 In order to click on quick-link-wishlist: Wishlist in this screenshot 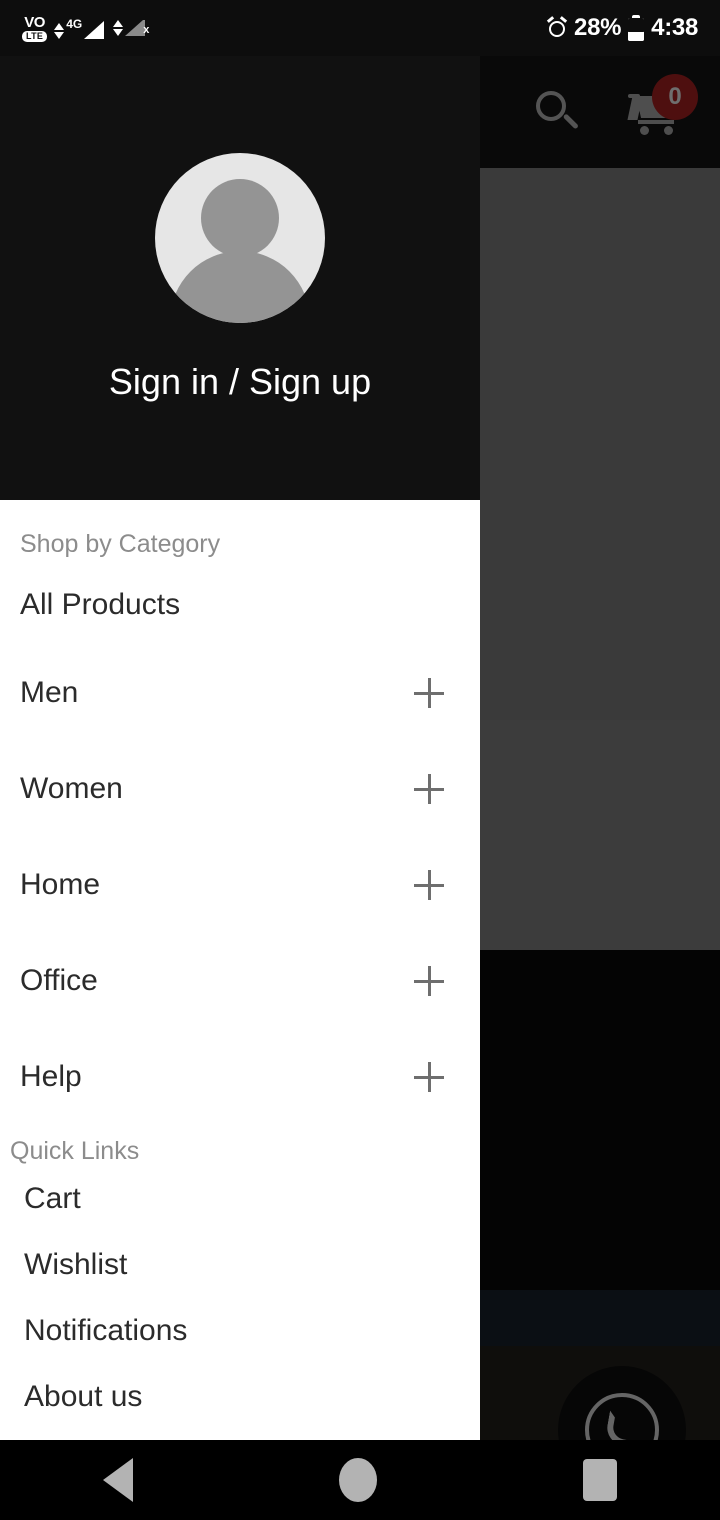, I will do `click(240, 1265)`.